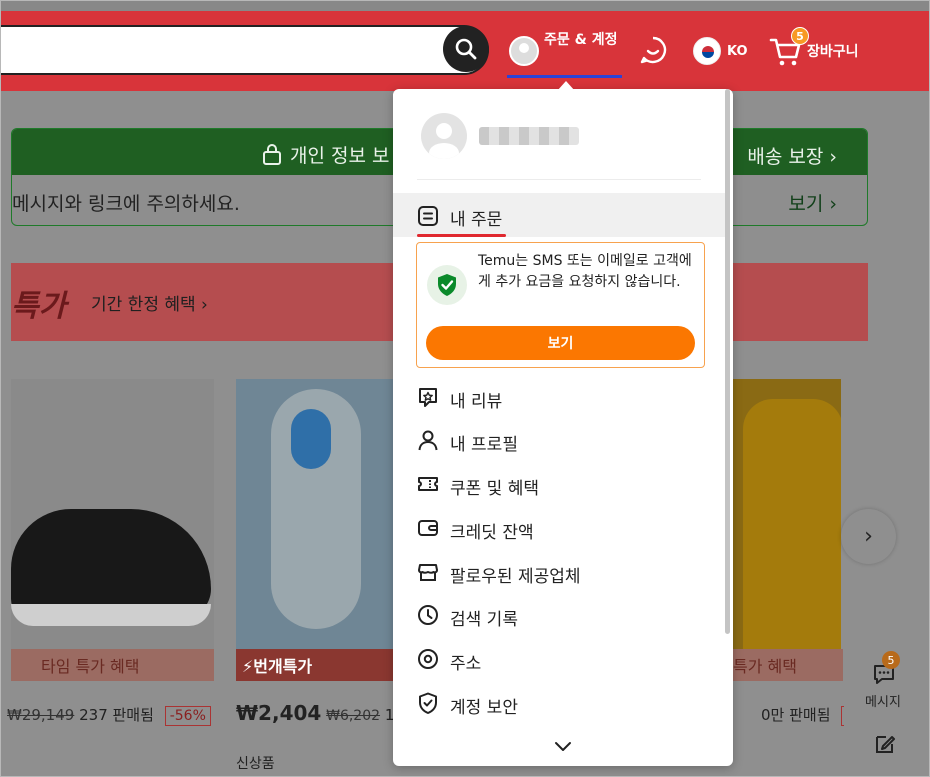  I want to click on dropdown-caret, so click(566, 86).